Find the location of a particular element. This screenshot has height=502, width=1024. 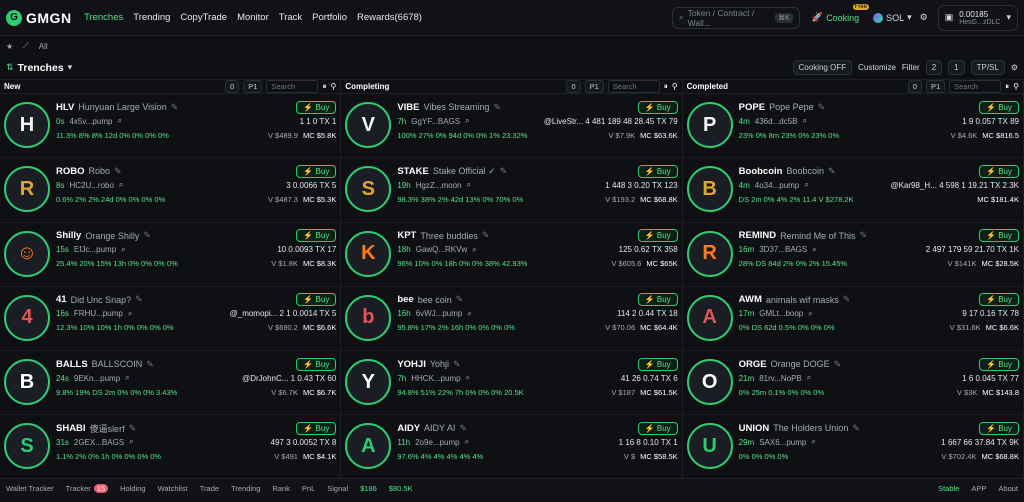

token-symbol: VIBE is located at coordinates (408, 107).